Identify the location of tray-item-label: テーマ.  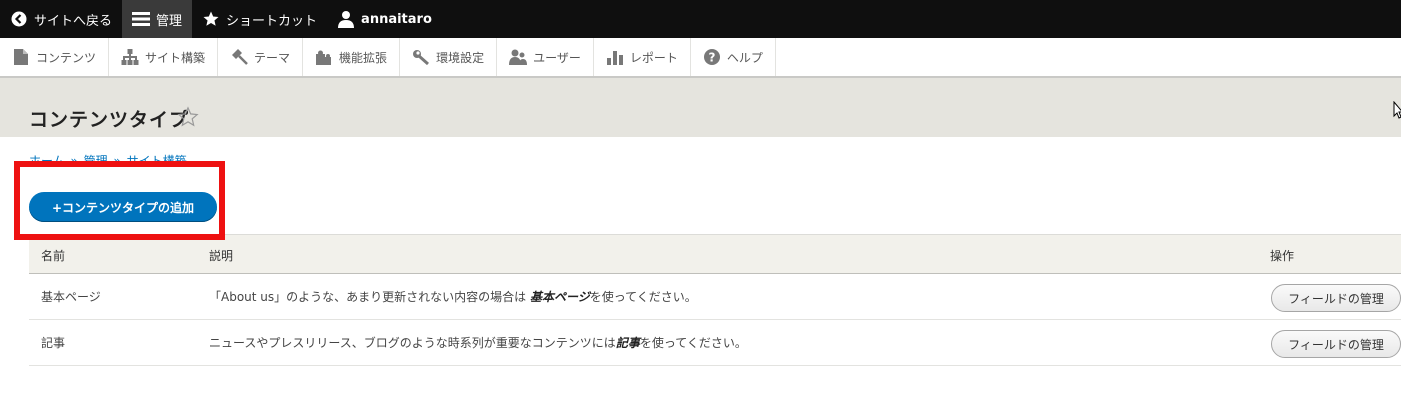
(272, 57).